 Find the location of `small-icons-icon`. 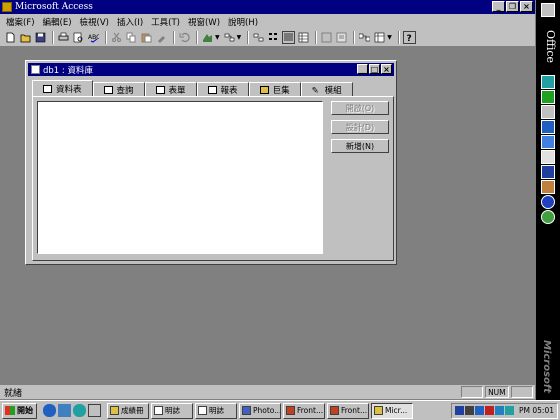

small-icons-icon is located at coordinates (273, 37).